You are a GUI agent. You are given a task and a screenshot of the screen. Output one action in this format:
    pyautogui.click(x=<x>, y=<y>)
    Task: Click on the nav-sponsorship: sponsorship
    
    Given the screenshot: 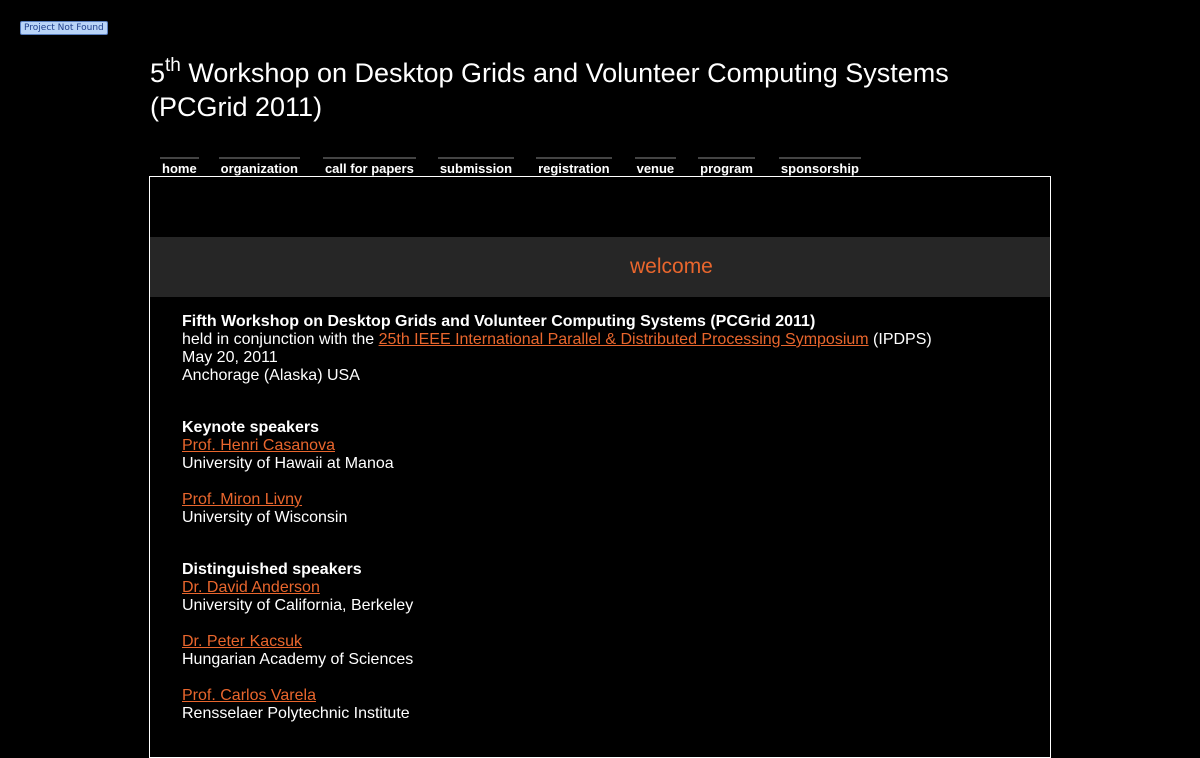 What is the action you would take?
    pyautogui.click(x=819, y=166)
    